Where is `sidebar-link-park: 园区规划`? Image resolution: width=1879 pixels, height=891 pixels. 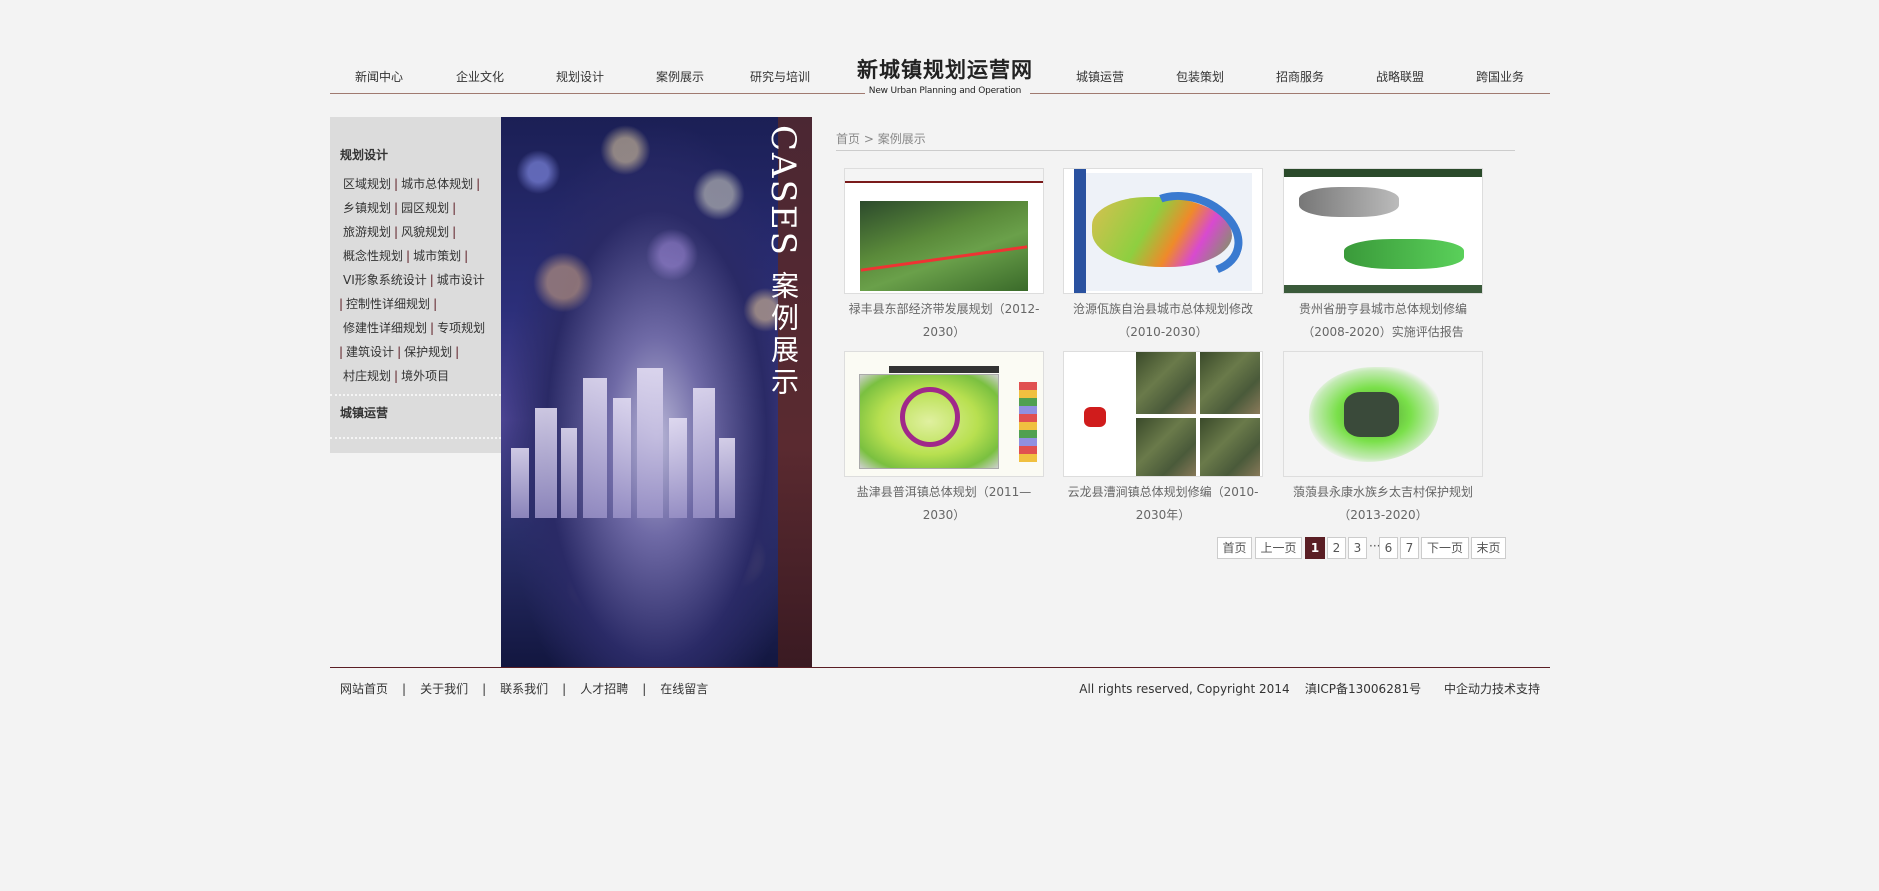
sidebar-link-park: 园区规划 is located at coordinates (425, 208).